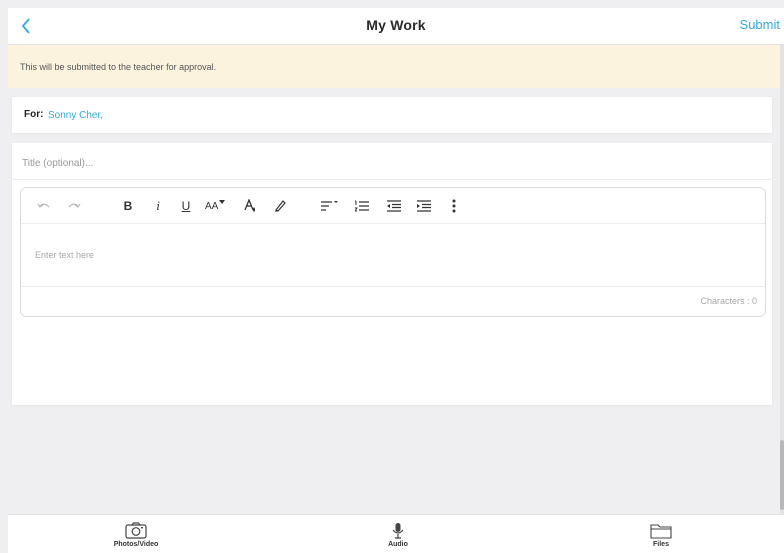  I want to click on indent-icon, so click(424, 206).